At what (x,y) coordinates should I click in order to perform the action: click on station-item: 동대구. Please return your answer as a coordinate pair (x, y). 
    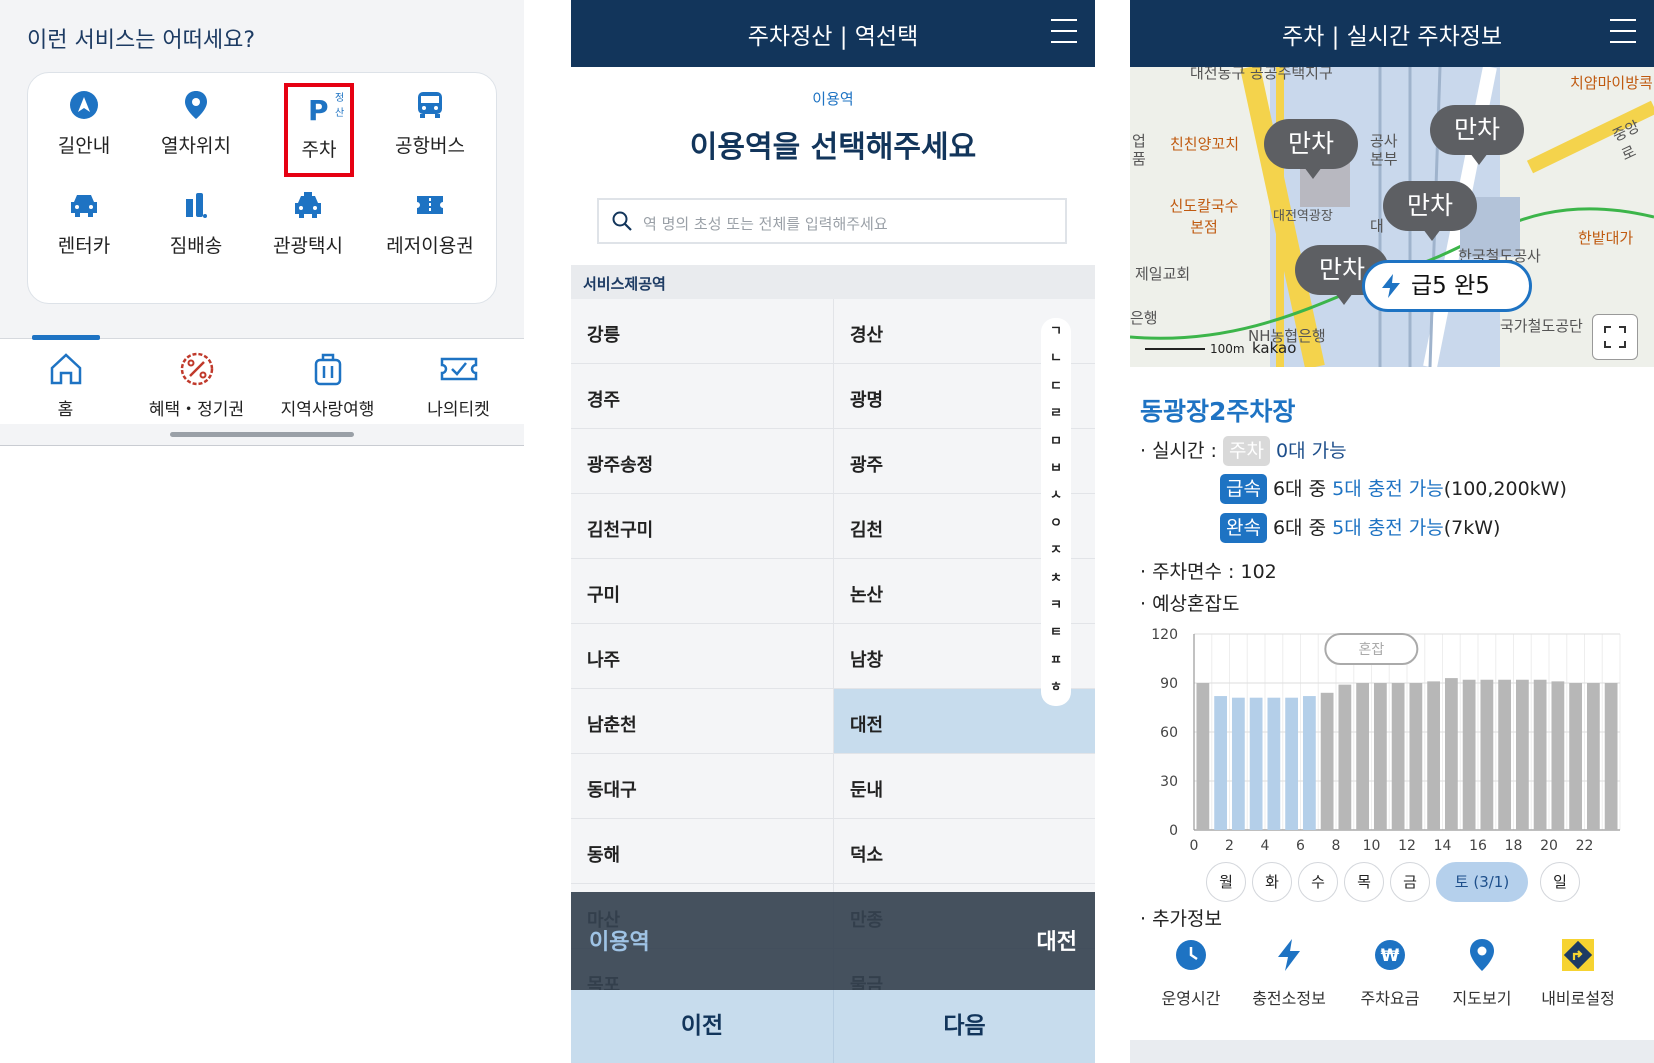
    Looking at the image, I should click on (702, 786).